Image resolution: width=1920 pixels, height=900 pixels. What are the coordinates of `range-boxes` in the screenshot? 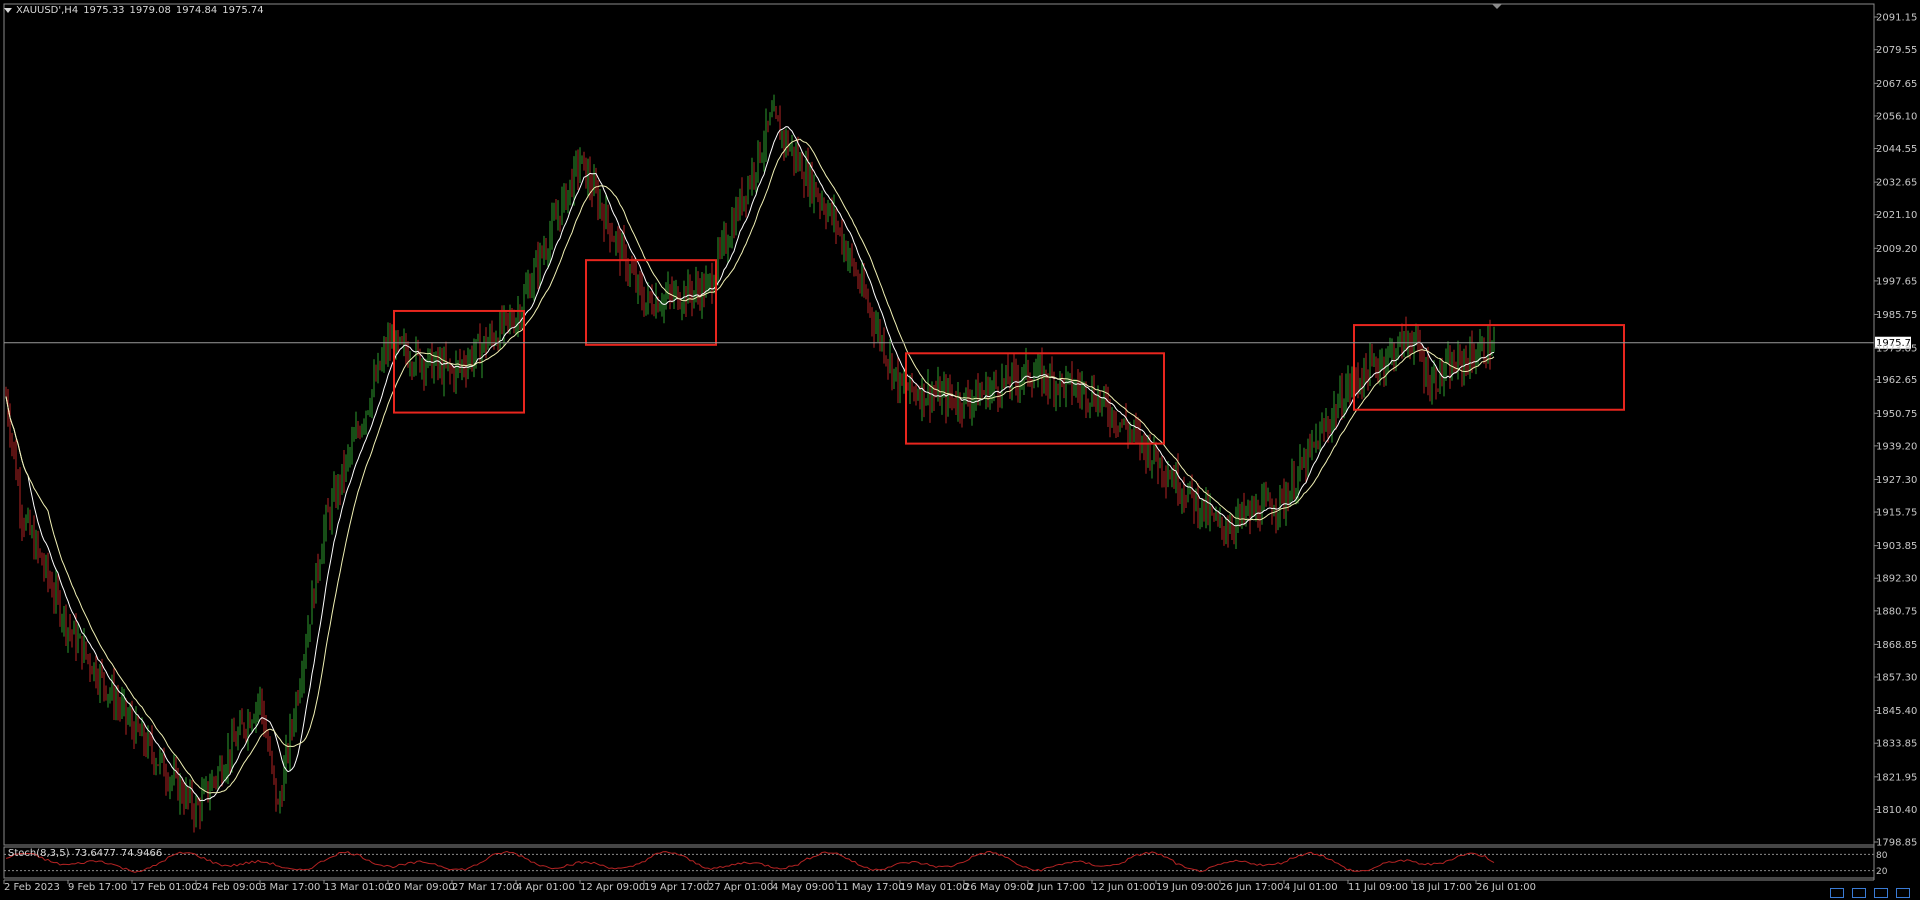 It's located at (1009, 352).